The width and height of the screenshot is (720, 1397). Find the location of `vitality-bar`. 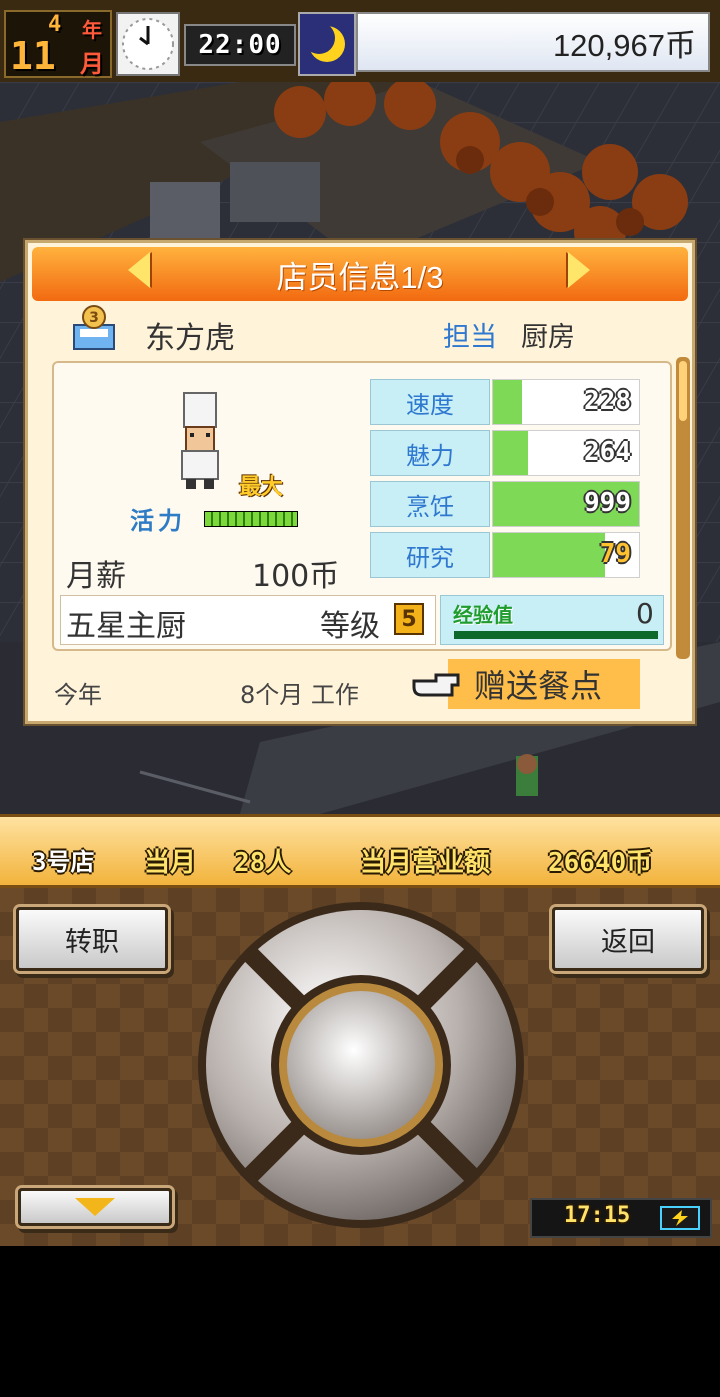

vitality-bar is located at coordinates (251, 519).